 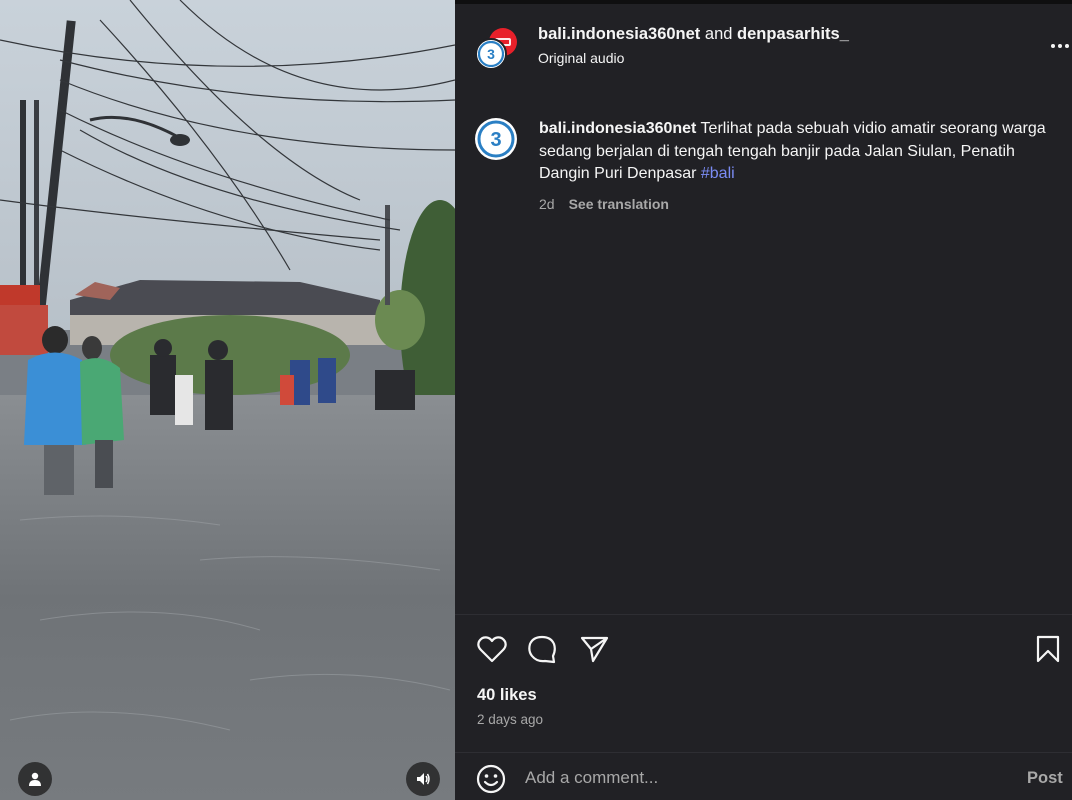 I want to click on collab-avatars: 3, so click(x=496, y=48).